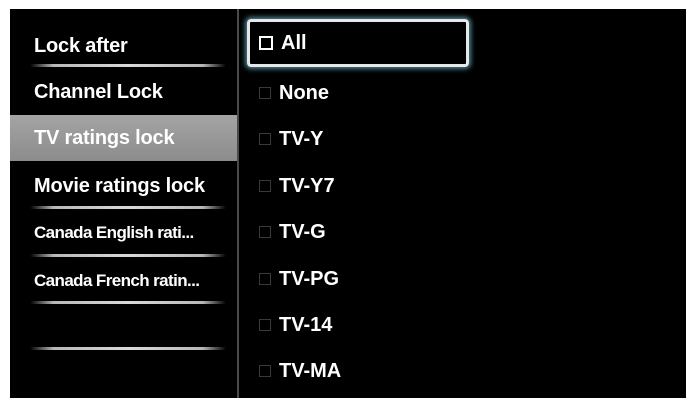  I want to click on option-label: TV-G, so click(302, 231).